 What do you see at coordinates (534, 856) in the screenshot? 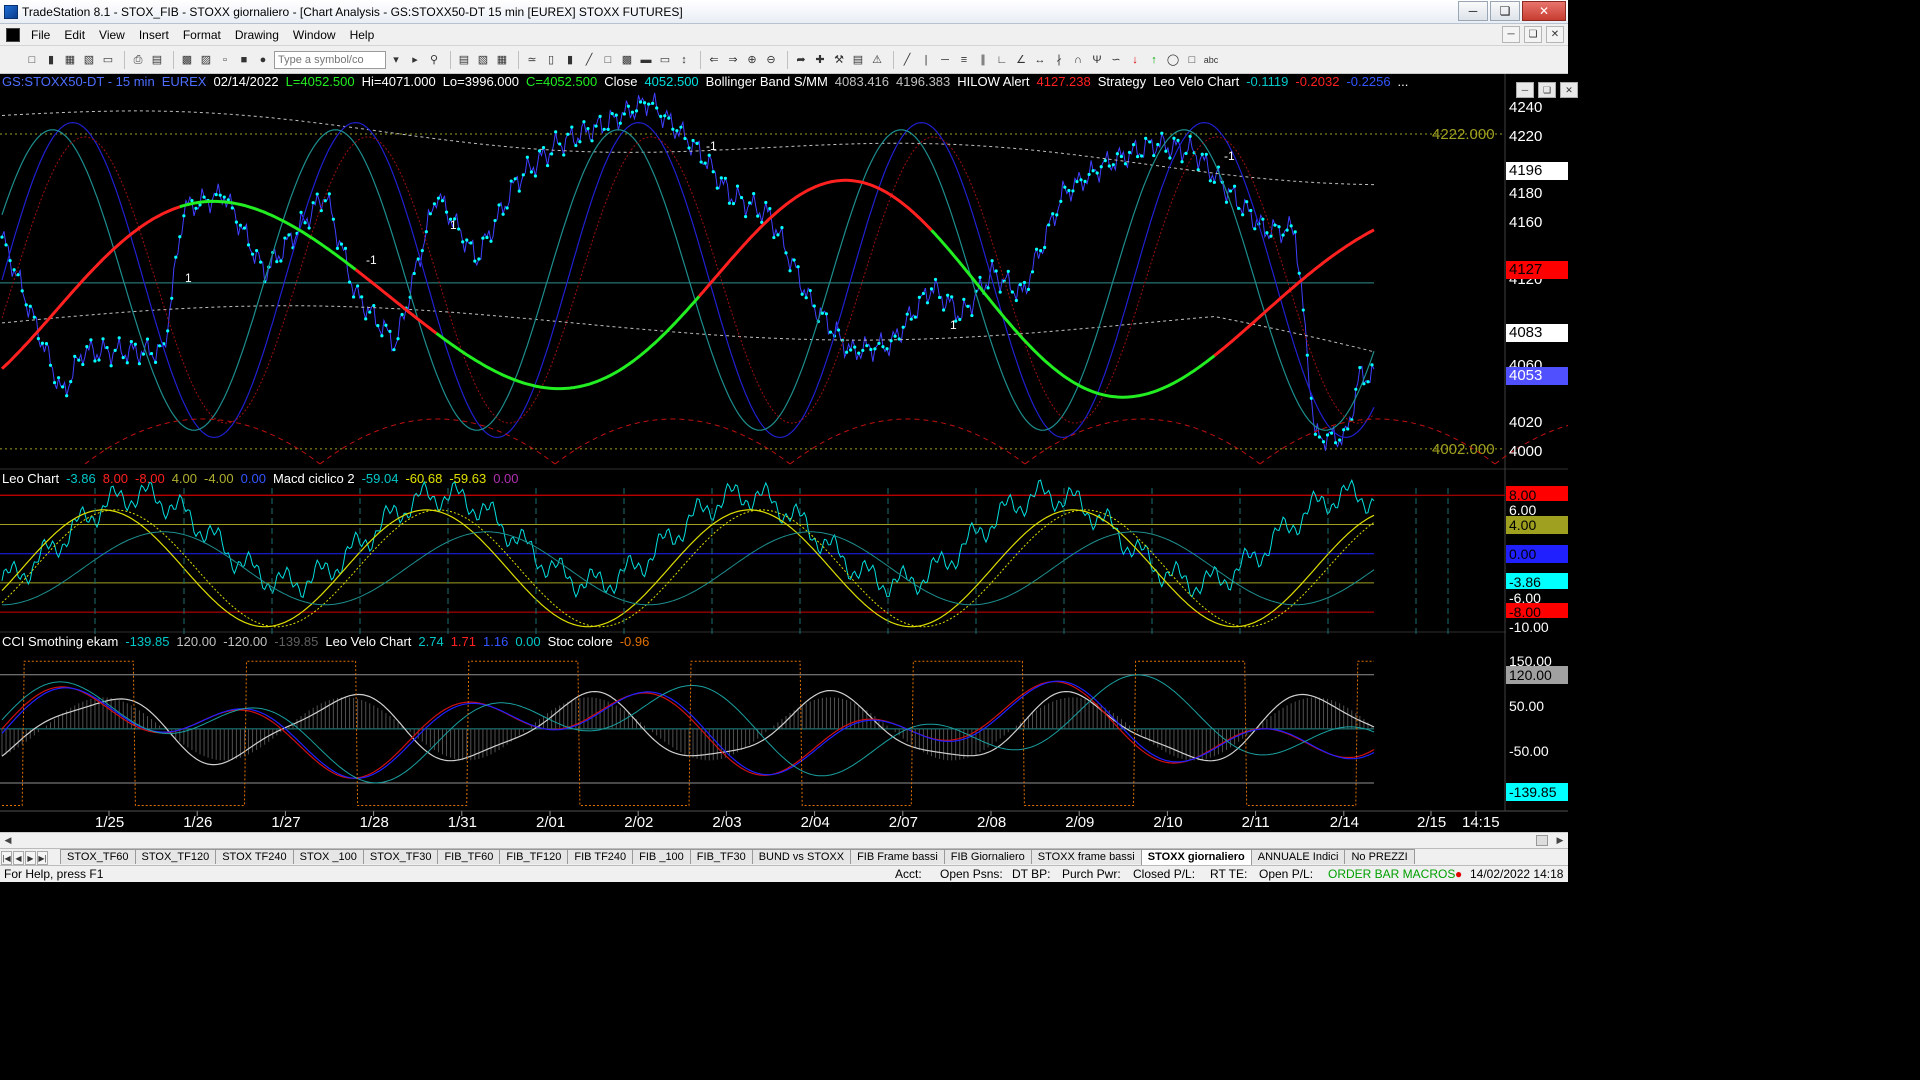
I see `workspace-tab: FIB_TF120` at bounding box center [534, 856].